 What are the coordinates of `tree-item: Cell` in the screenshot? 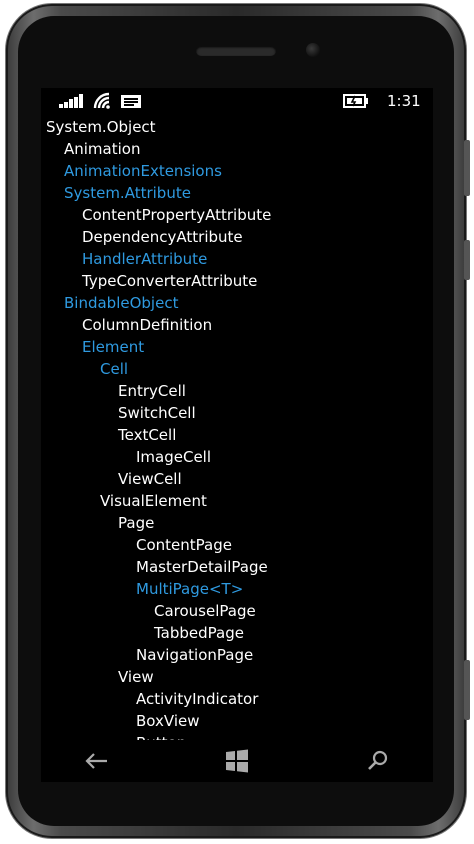 It's located at (114, 369).